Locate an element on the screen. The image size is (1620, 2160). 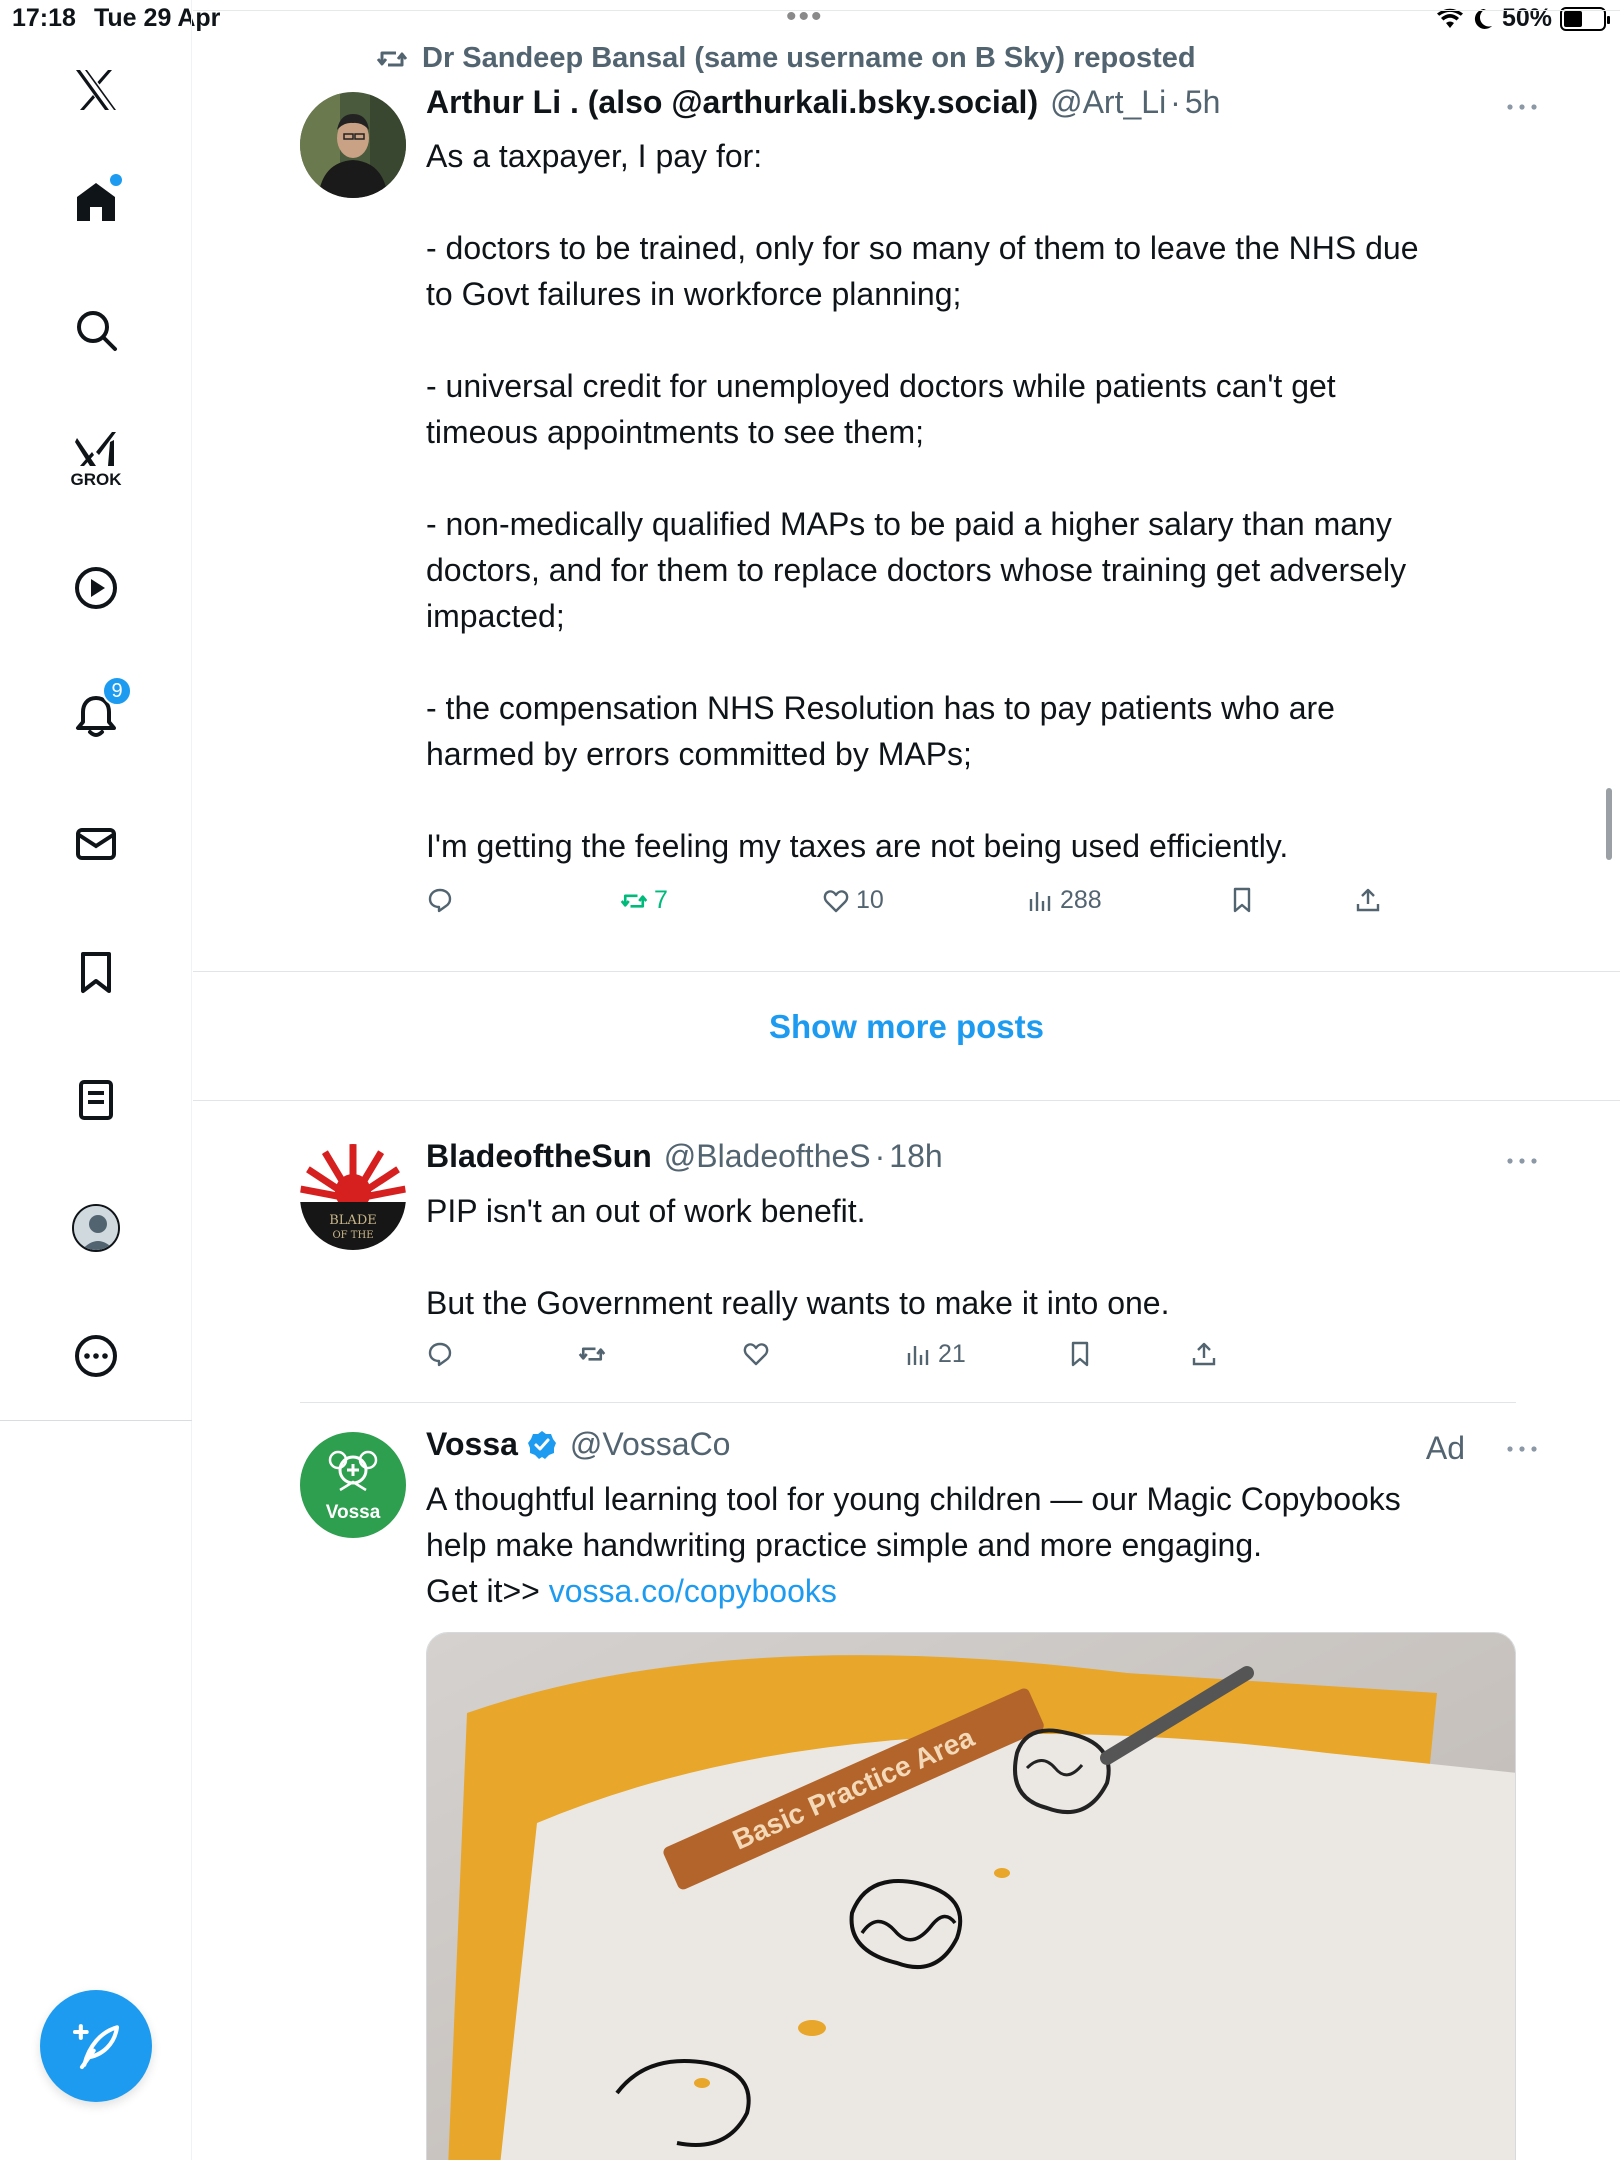
tweet-header: BladeoftheSun @BladeoftheS · 18h is located at coordinates (684, 1156).